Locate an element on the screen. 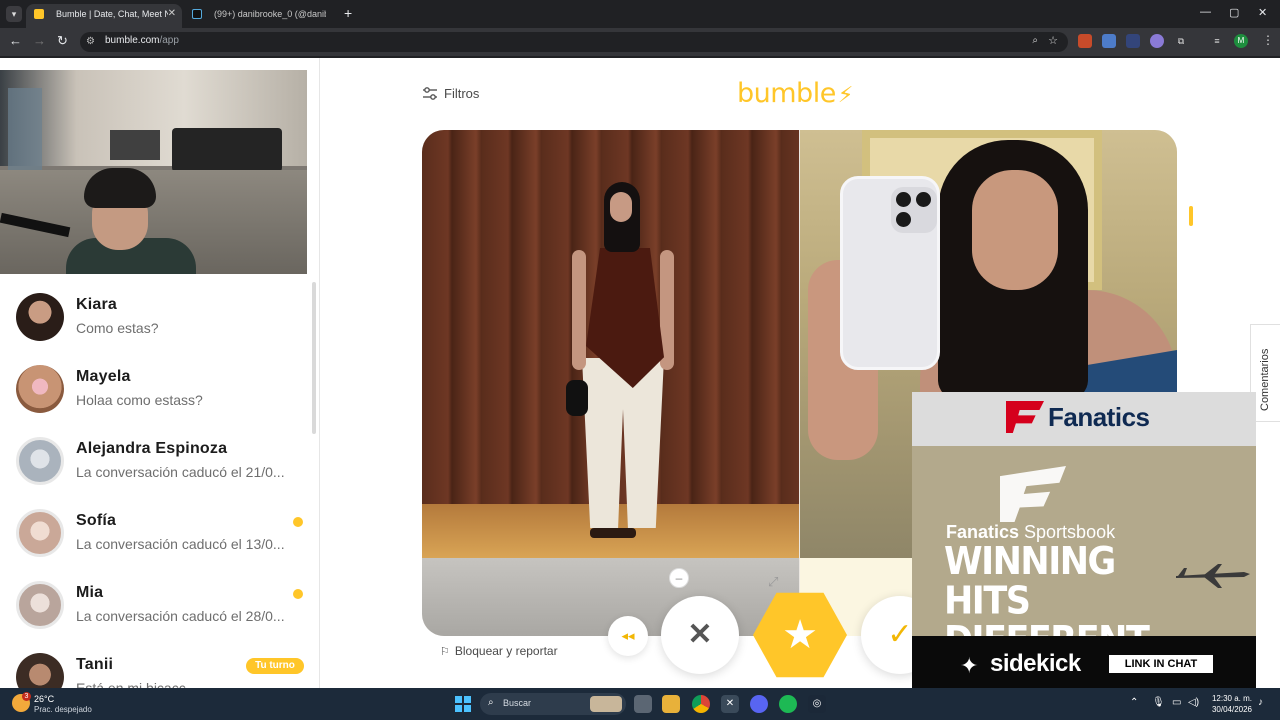 The width and height of the screenshot is (1280, 720). bumble-favicon-icon is located at coordinates (39, 14).